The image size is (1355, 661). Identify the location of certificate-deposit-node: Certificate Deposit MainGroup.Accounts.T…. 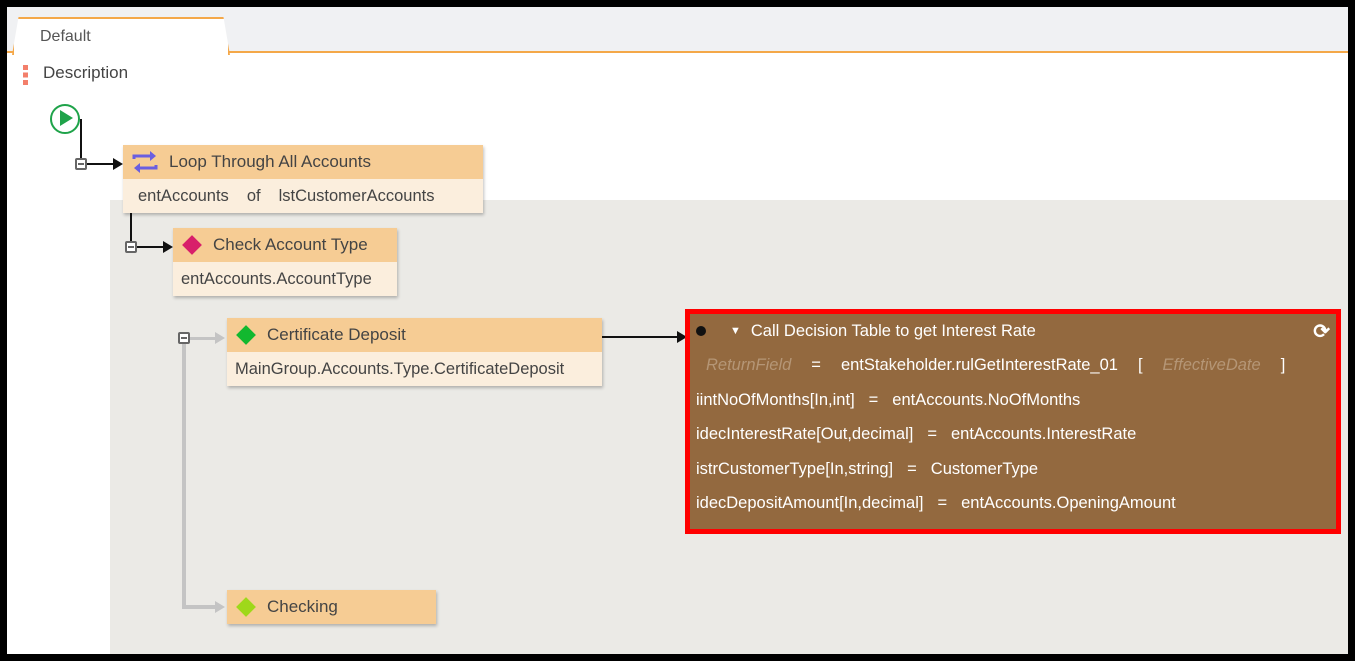
(414, 352).